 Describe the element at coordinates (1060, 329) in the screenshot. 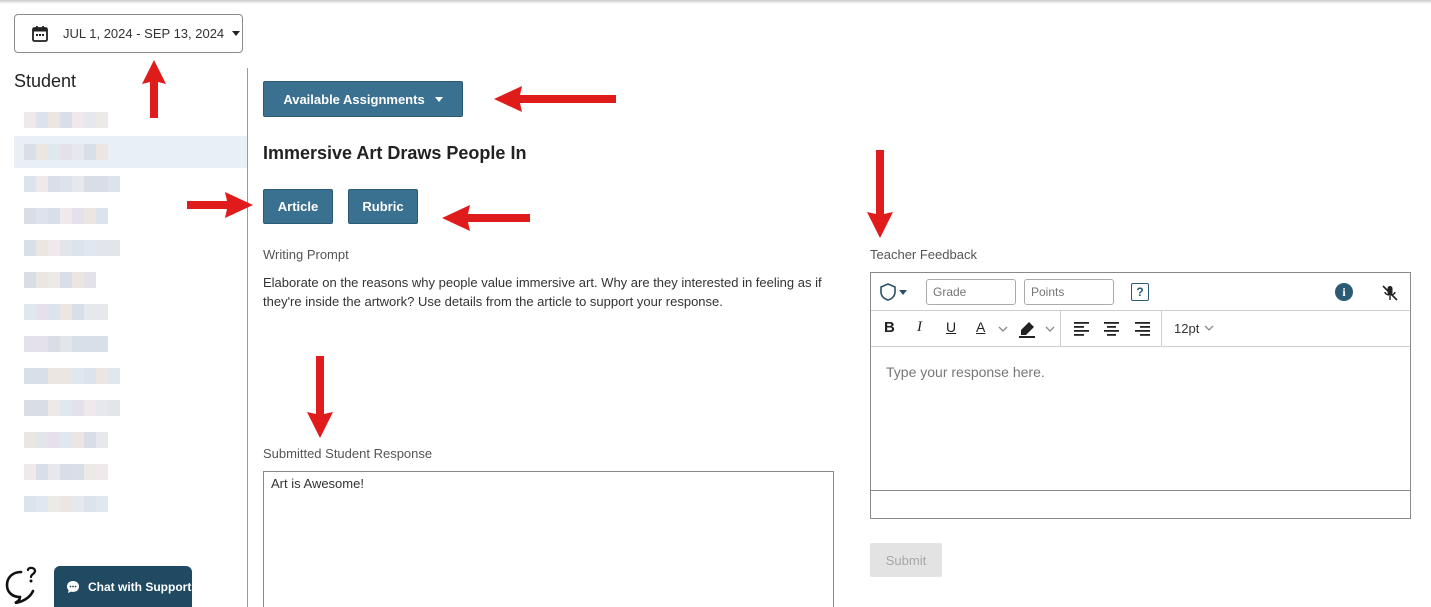

I see `toolbar-separator` at that location.